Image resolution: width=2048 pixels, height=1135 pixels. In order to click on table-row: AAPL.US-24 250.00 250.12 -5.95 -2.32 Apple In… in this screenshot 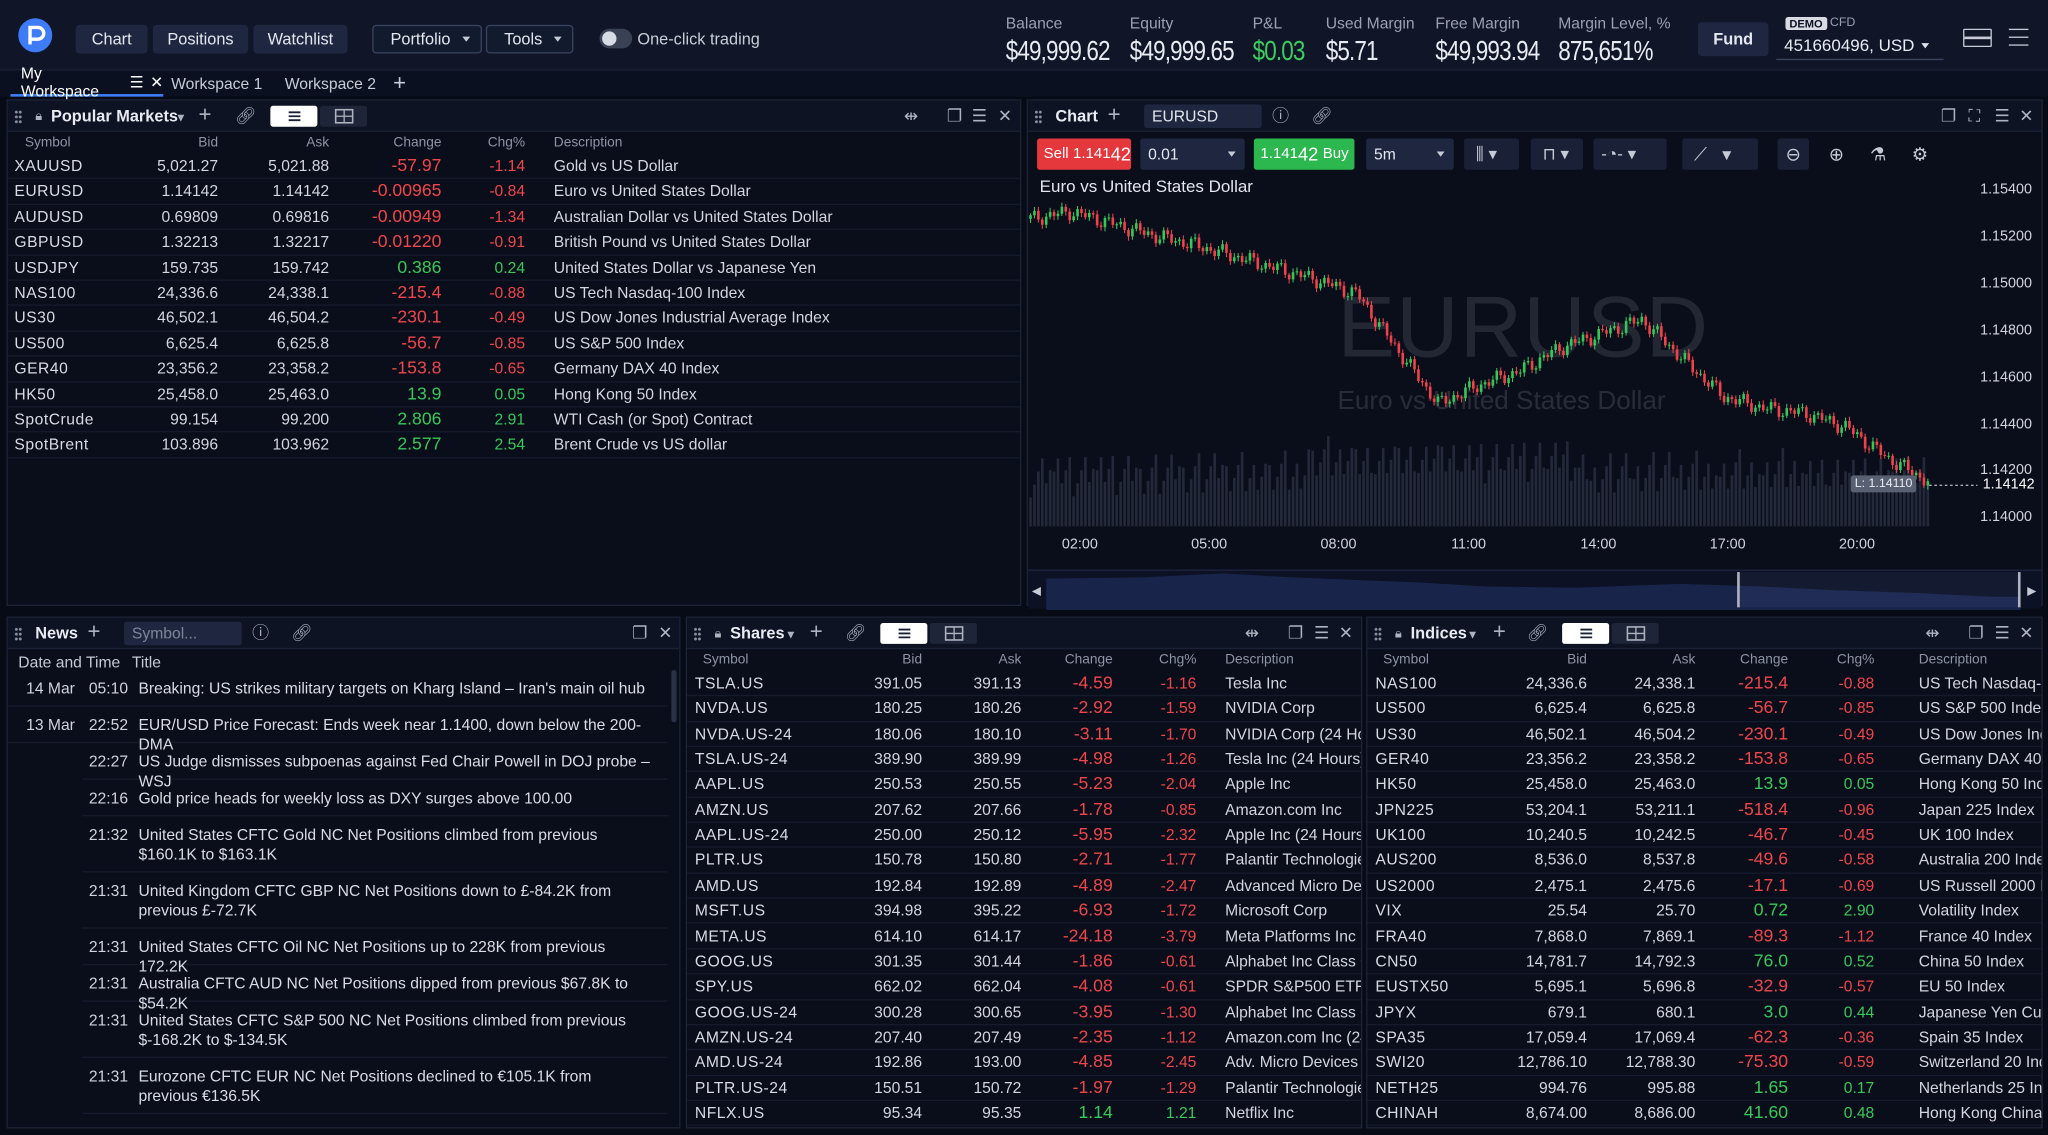, I will do `click(1024, 836)`.